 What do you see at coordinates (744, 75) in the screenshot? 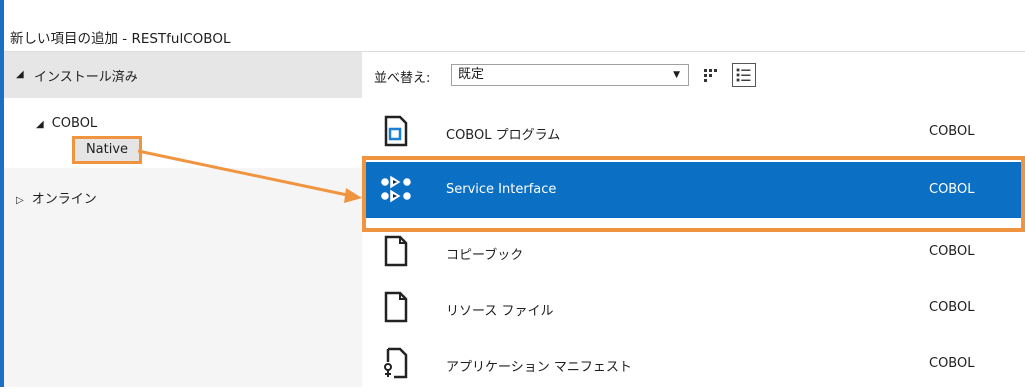
I see `list-view-icon` at bounding box center [744, 75].